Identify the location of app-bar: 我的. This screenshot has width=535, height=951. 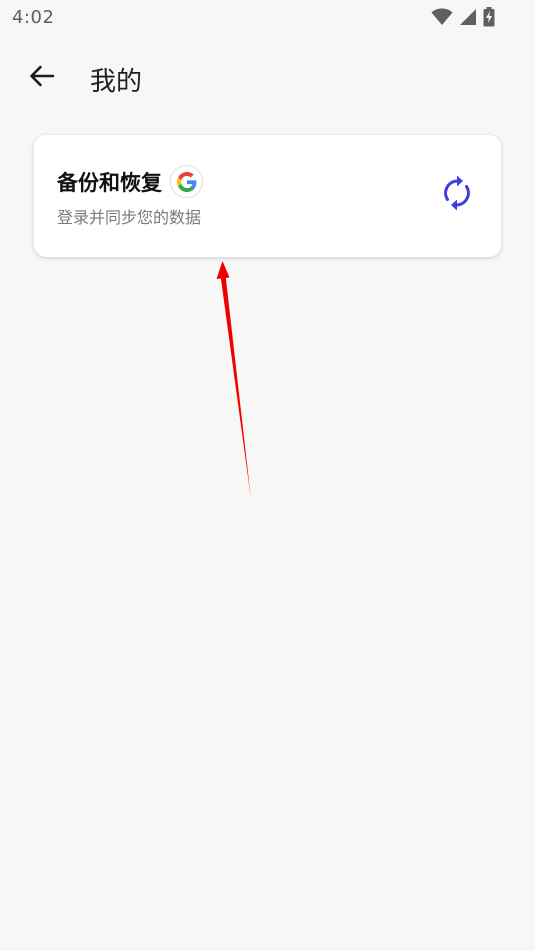
(267, 78).